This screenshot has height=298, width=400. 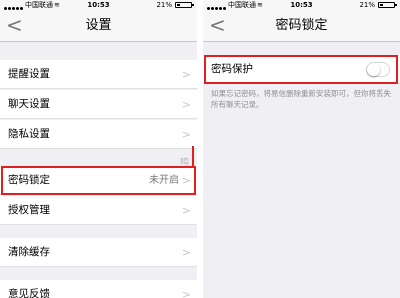 I want to click on row-label: 隐私设置, so click(x=29, y=134).